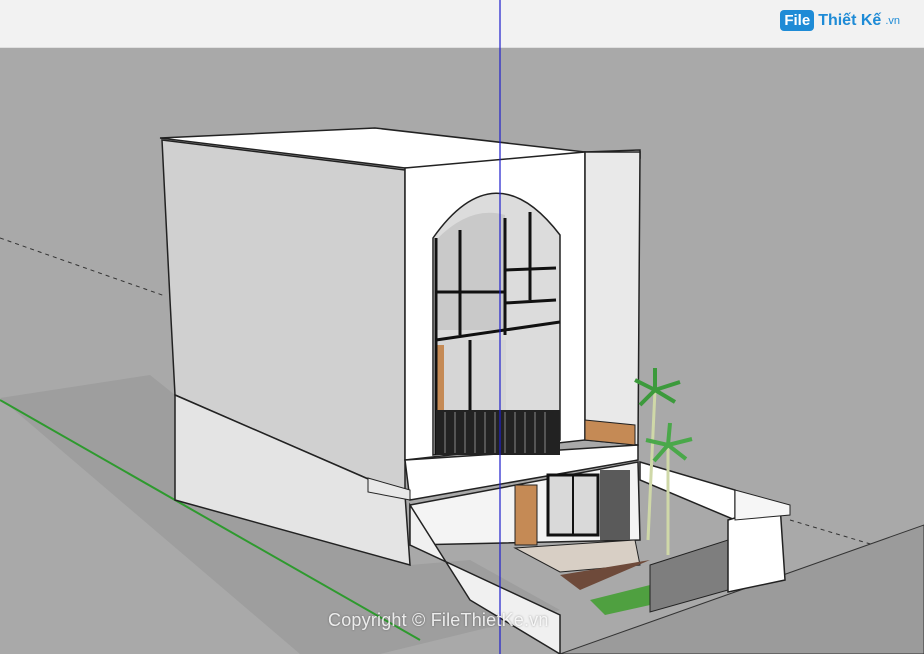  Describe the element at coordinates (526, 515) in the screenshot. I see `entry-door` at that location.